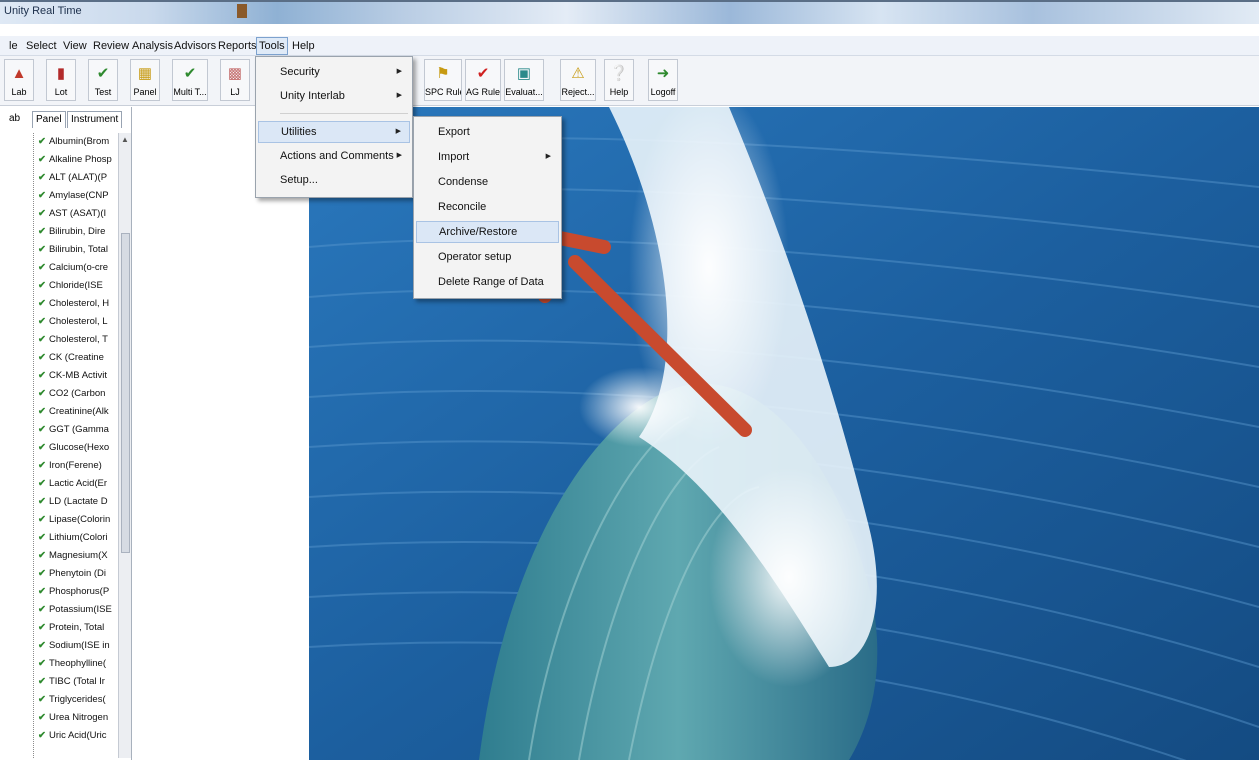 This screenshot has height=760, width=1259. I want to click on menu-separator, so click(344, 113).